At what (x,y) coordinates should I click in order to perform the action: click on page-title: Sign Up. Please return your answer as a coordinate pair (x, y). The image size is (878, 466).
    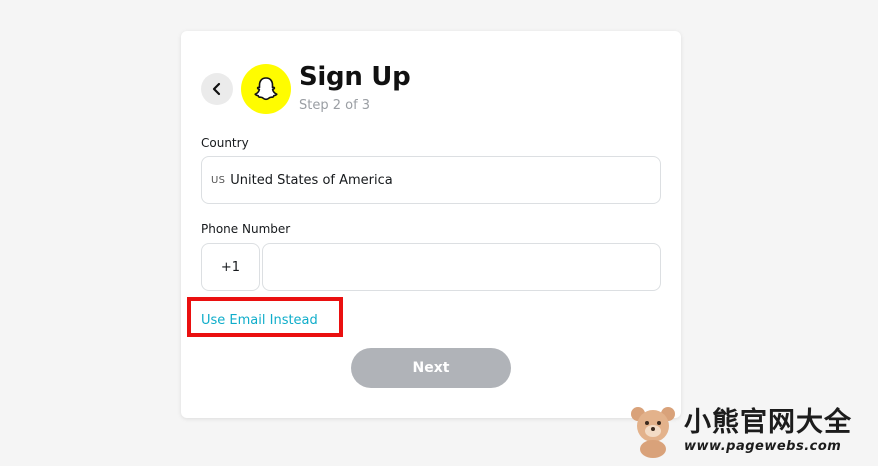
    Looking at the image, I should click on (355, 77).